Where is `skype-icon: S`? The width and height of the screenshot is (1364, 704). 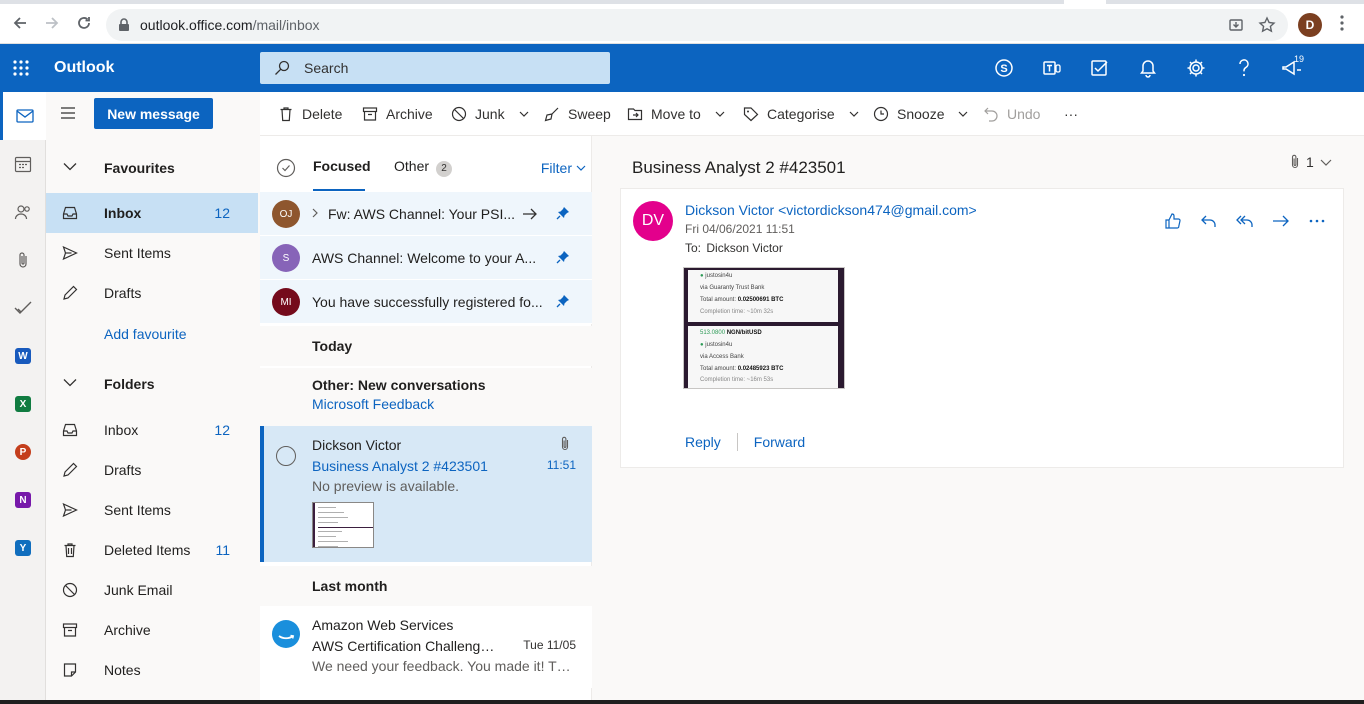 skype-icon: S is located at coordinates (1004, 68).